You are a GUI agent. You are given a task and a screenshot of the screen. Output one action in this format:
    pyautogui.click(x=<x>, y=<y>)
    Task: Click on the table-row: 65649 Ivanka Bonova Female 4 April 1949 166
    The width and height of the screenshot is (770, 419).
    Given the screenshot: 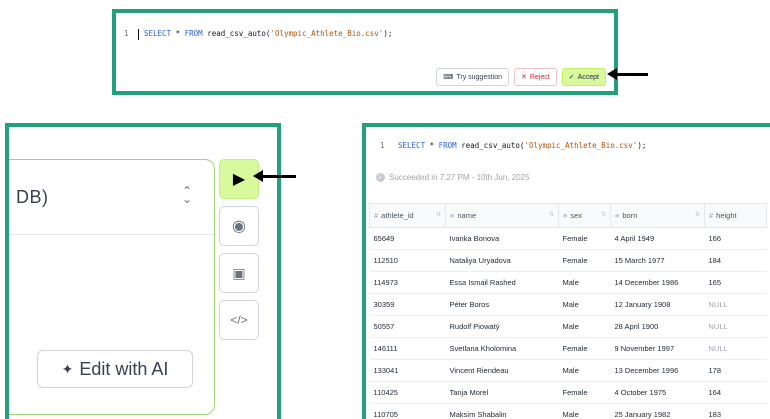 What is the action you would take?
    pyautogui.click(x=568, y=238)
    